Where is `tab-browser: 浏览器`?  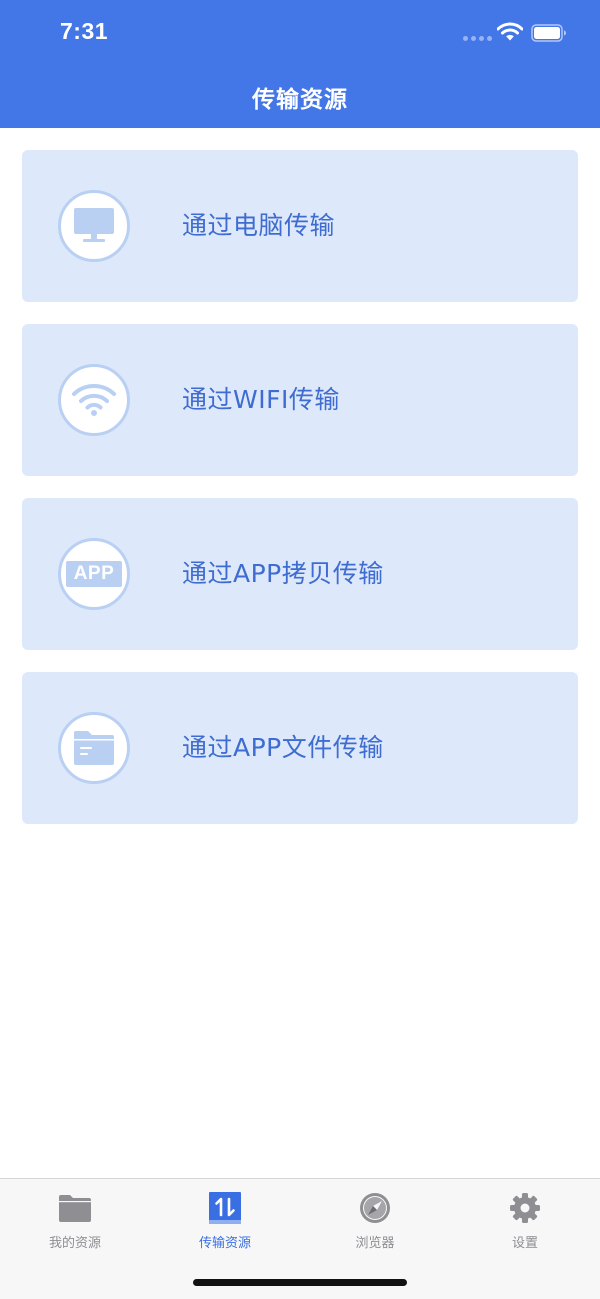
tab-browser: 浏览器 is located at coordinates (375, 1219).